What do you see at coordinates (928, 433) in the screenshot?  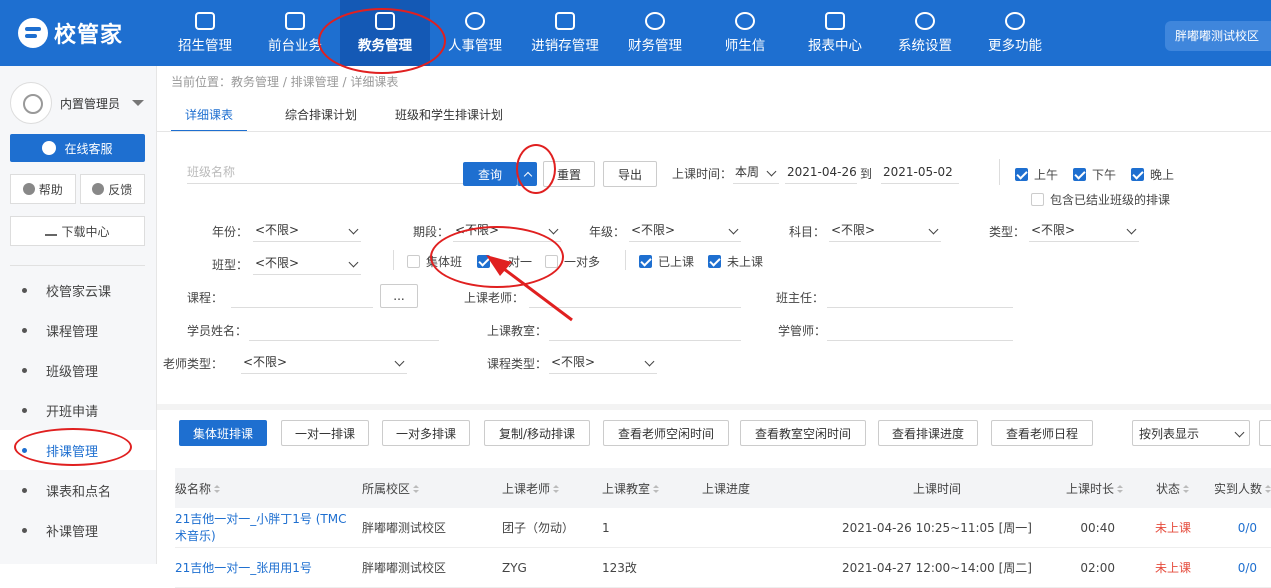 I see `schedule-progress-button: 查看排课进度` at bounding box center [928, 433].